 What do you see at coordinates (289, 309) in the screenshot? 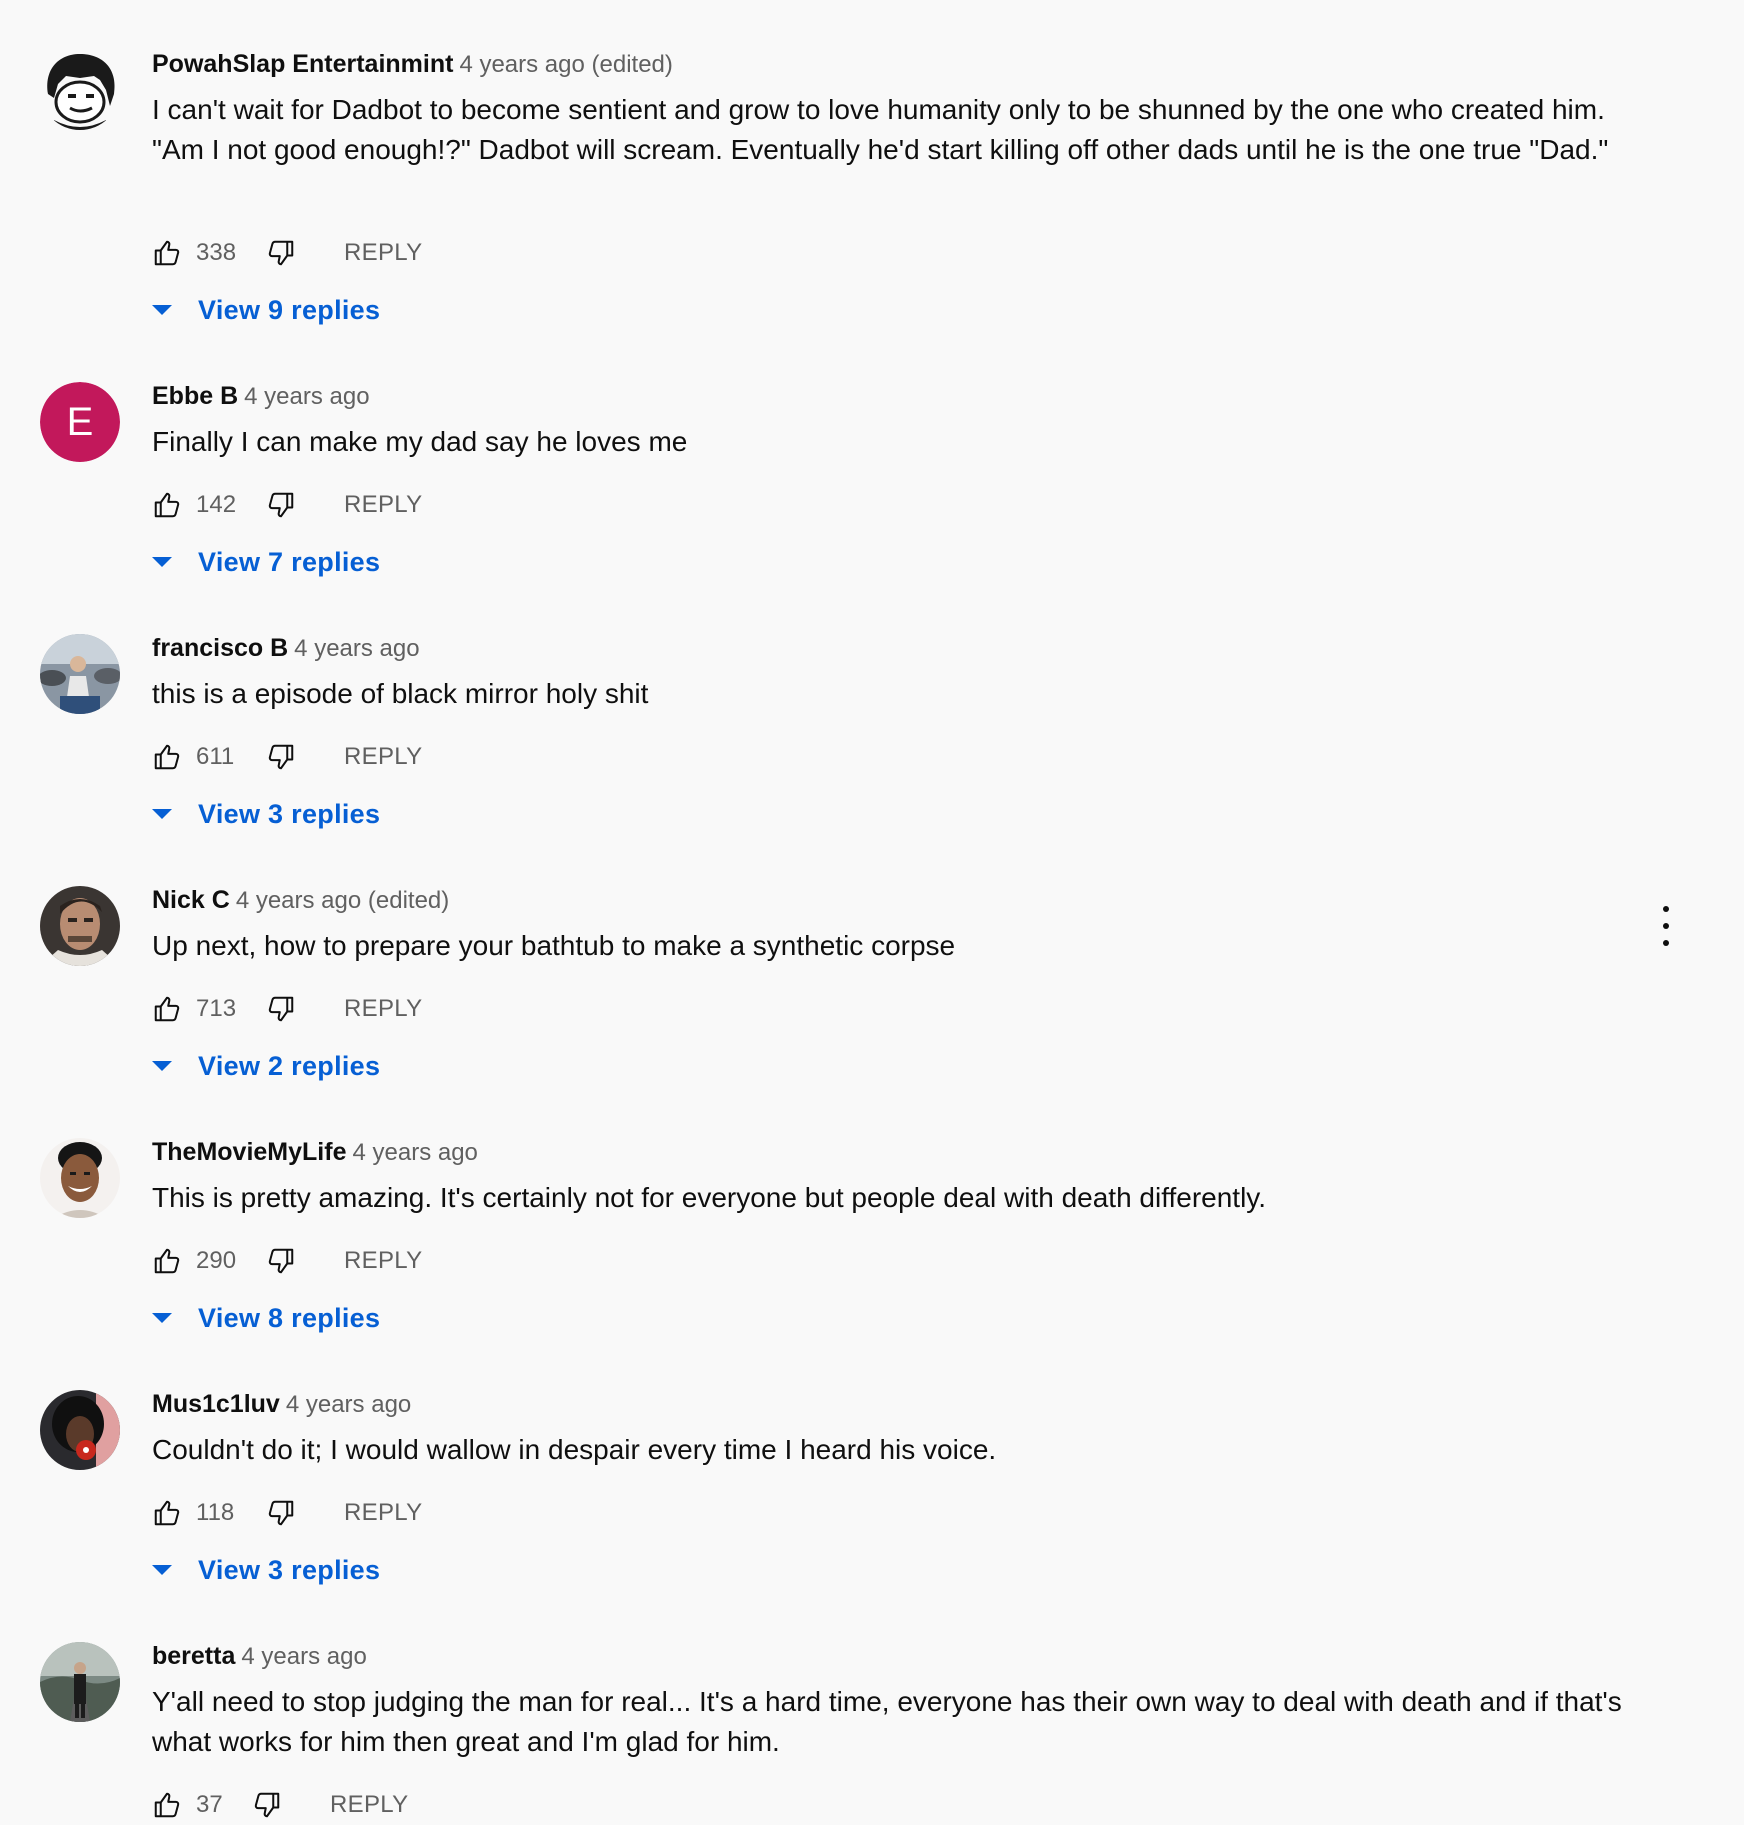
I see `view-replies-label: View 9 replies` at bounding box center [289, 309].